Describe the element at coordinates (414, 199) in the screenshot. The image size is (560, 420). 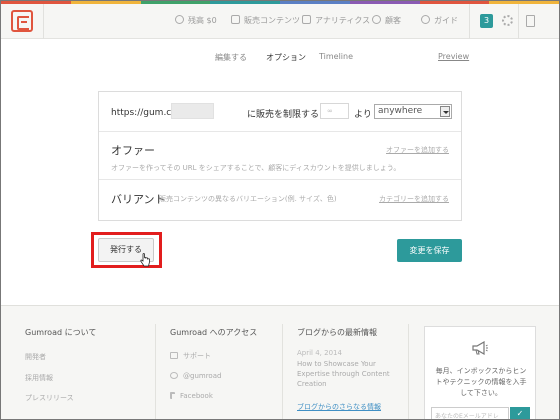
I see `add-category-link: カテゴリーを追加する` at that location.